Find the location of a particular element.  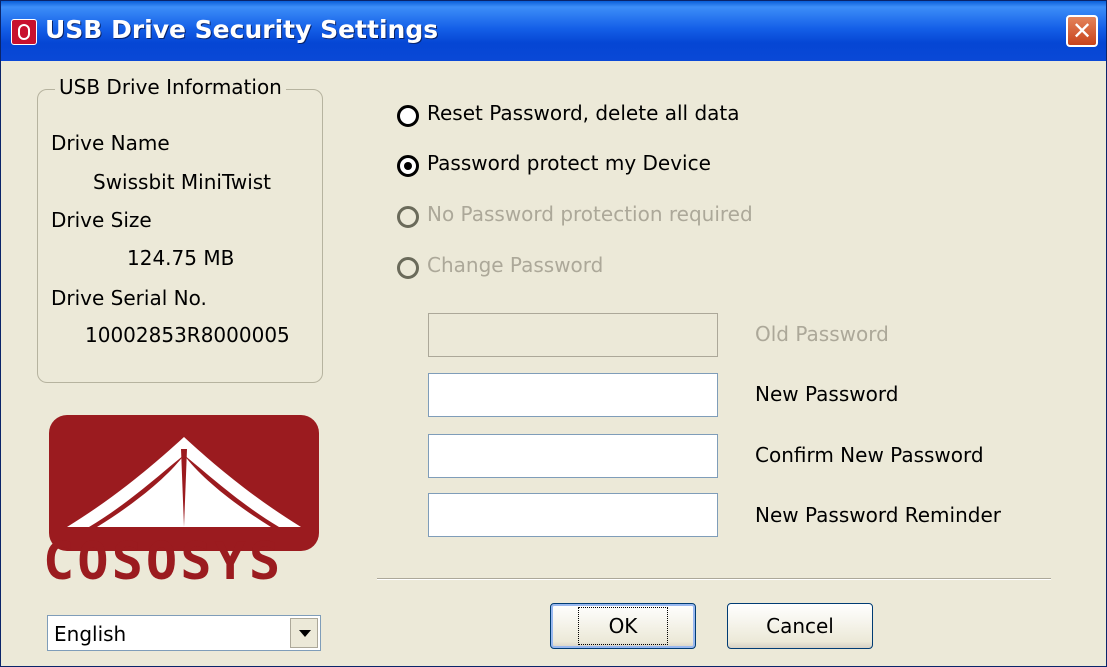

chevron-down-icon is located at coordinates (304, 633).